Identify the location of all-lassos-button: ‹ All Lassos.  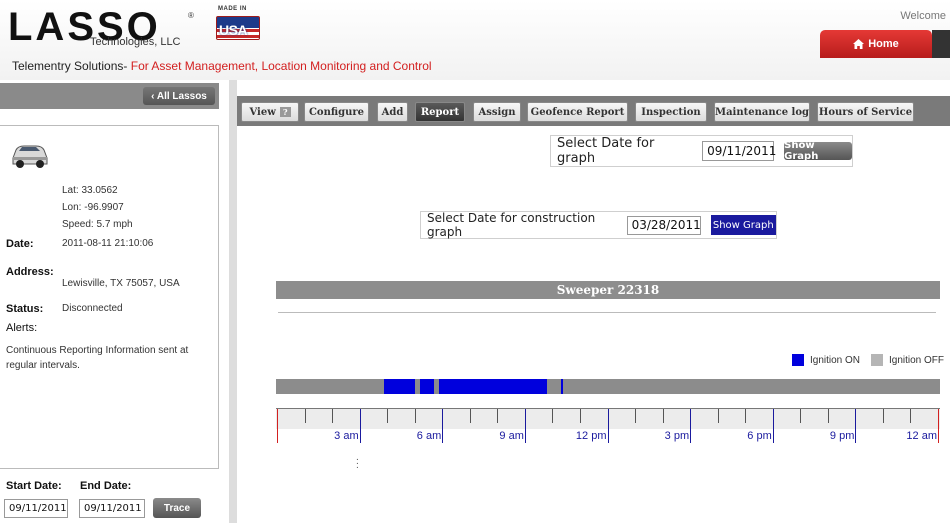
(179, 96).